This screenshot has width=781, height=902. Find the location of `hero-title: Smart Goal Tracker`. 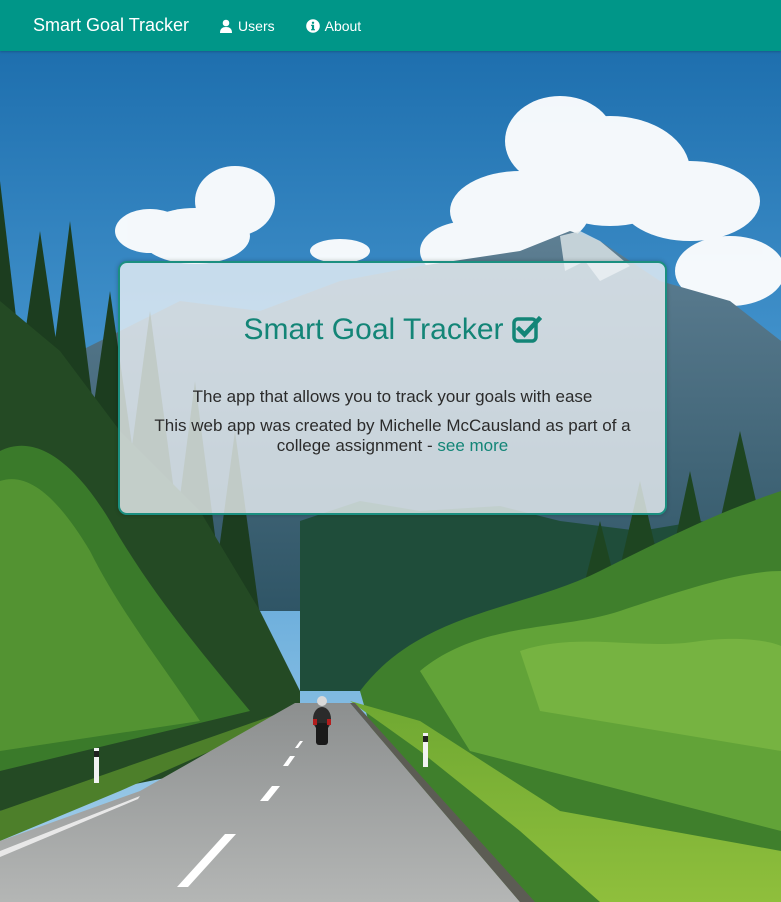

hero-title: Smart Goal Tracker is located at coordinates (392, 330).